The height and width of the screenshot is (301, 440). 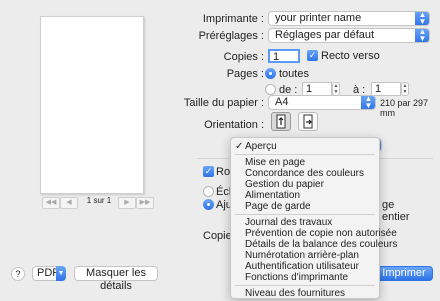 I want to click on duplex-checkbox: ✓, so click(x=312, y=55).